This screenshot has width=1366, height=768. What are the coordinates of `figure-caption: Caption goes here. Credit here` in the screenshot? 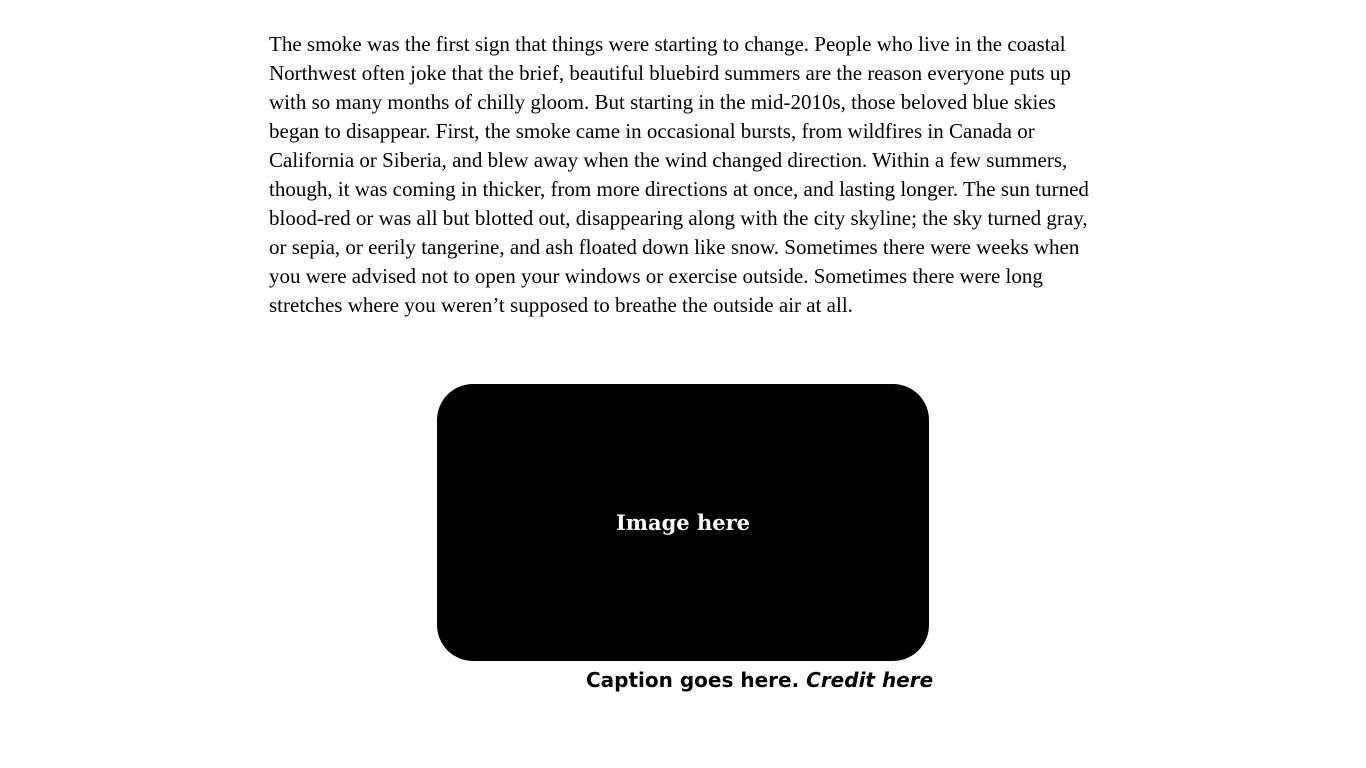 It's located at (759, 680).